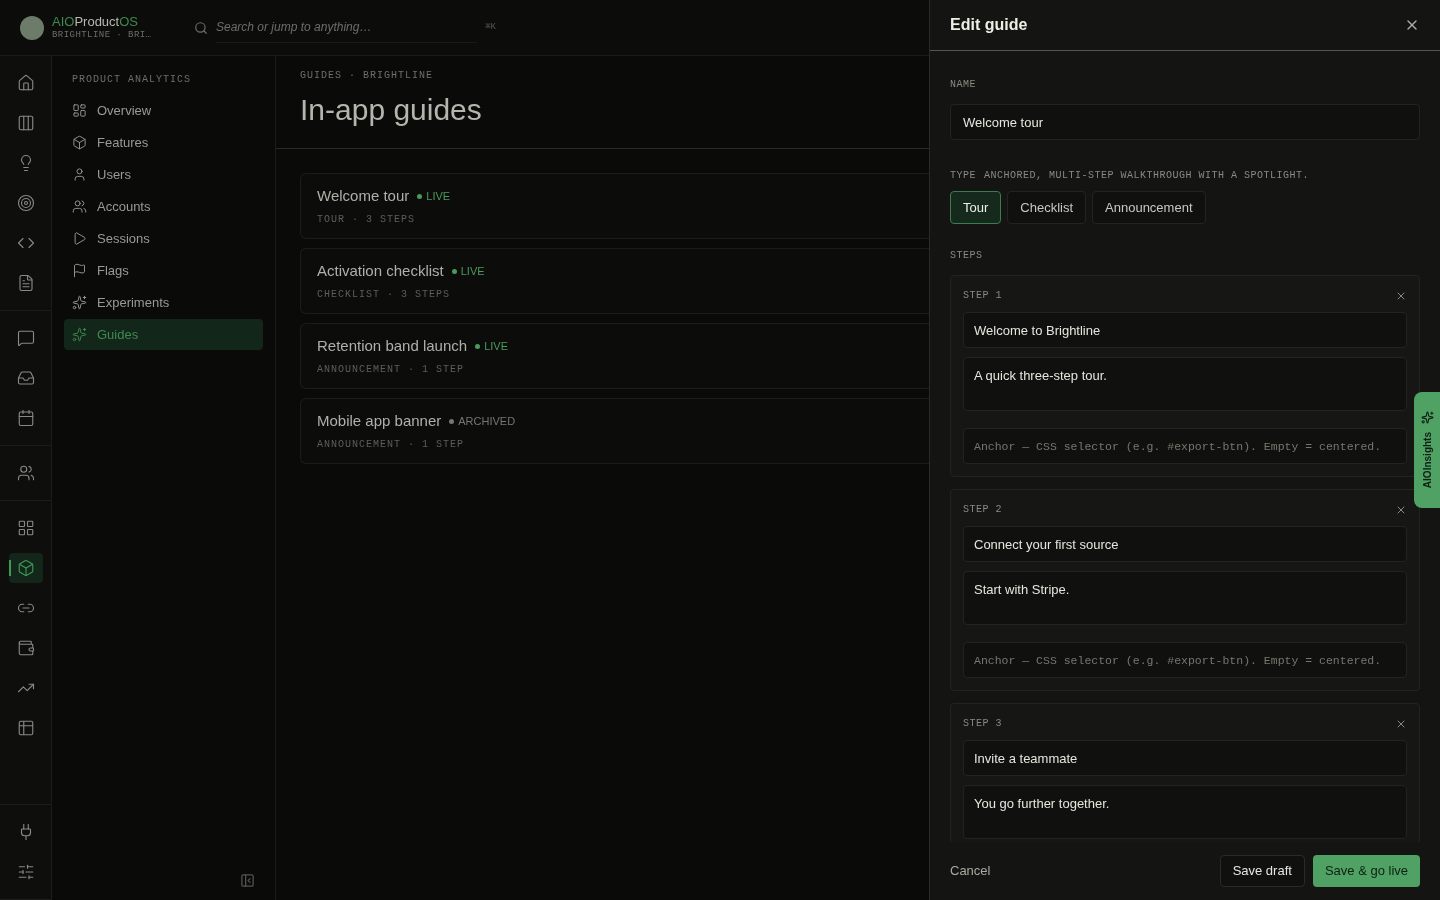 The width and height of the screenshot is (1440, 900). What do you see at coordinates (1262, 871) in the screenshot?
I see `save-draft-button: Save draft` at bounding box center [1262, 871].